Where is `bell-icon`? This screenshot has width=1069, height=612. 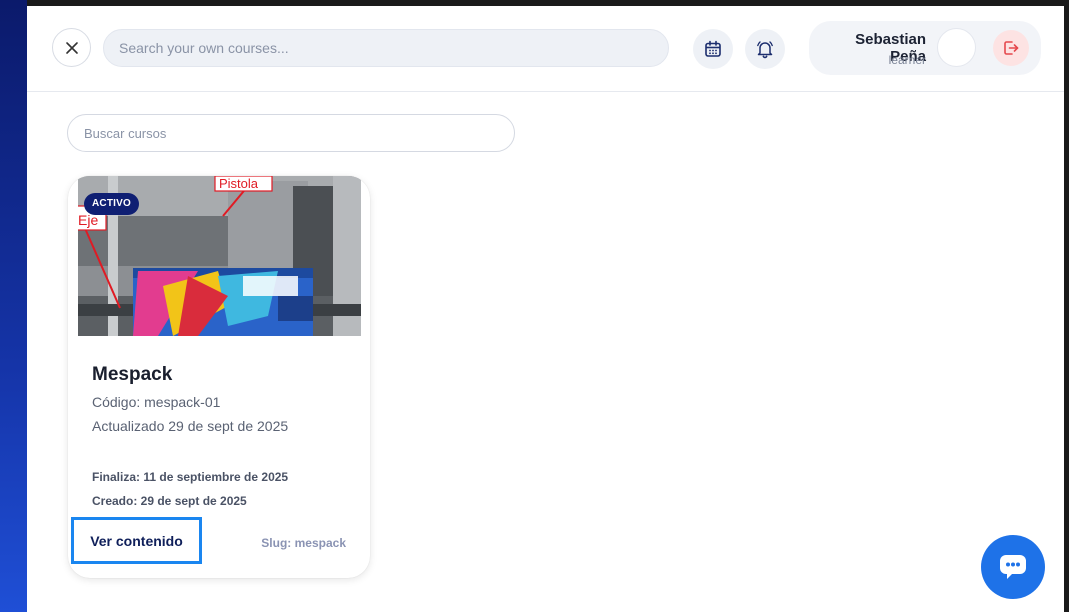 bell-icon is located at coordinates (765, 50).